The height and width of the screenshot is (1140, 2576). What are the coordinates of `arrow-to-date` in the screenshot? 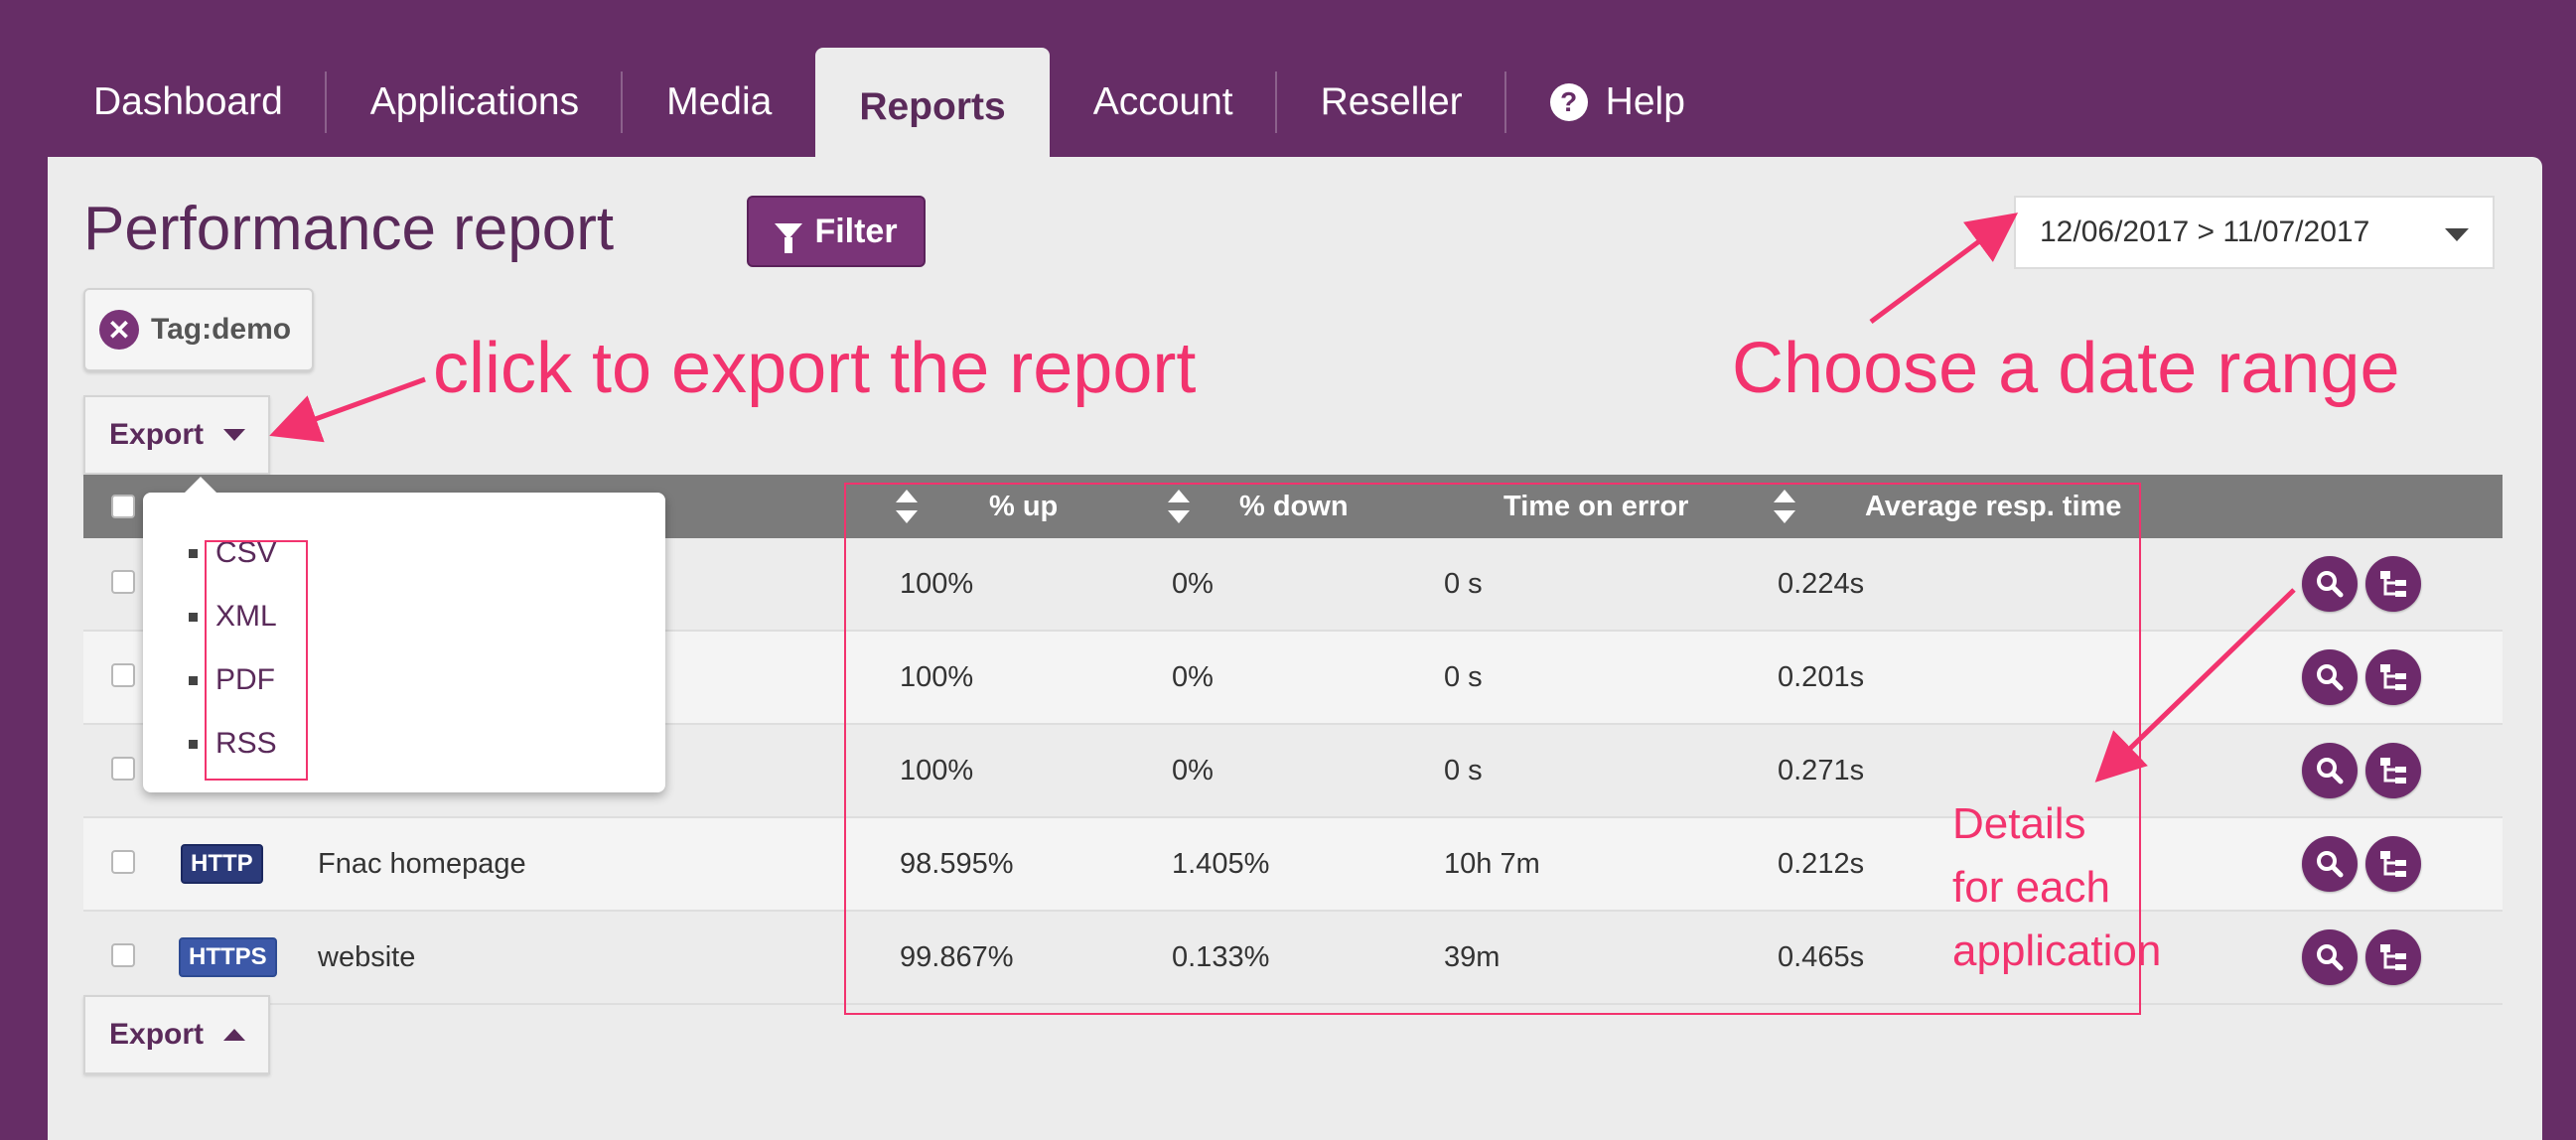 It's located at (1944, 269).